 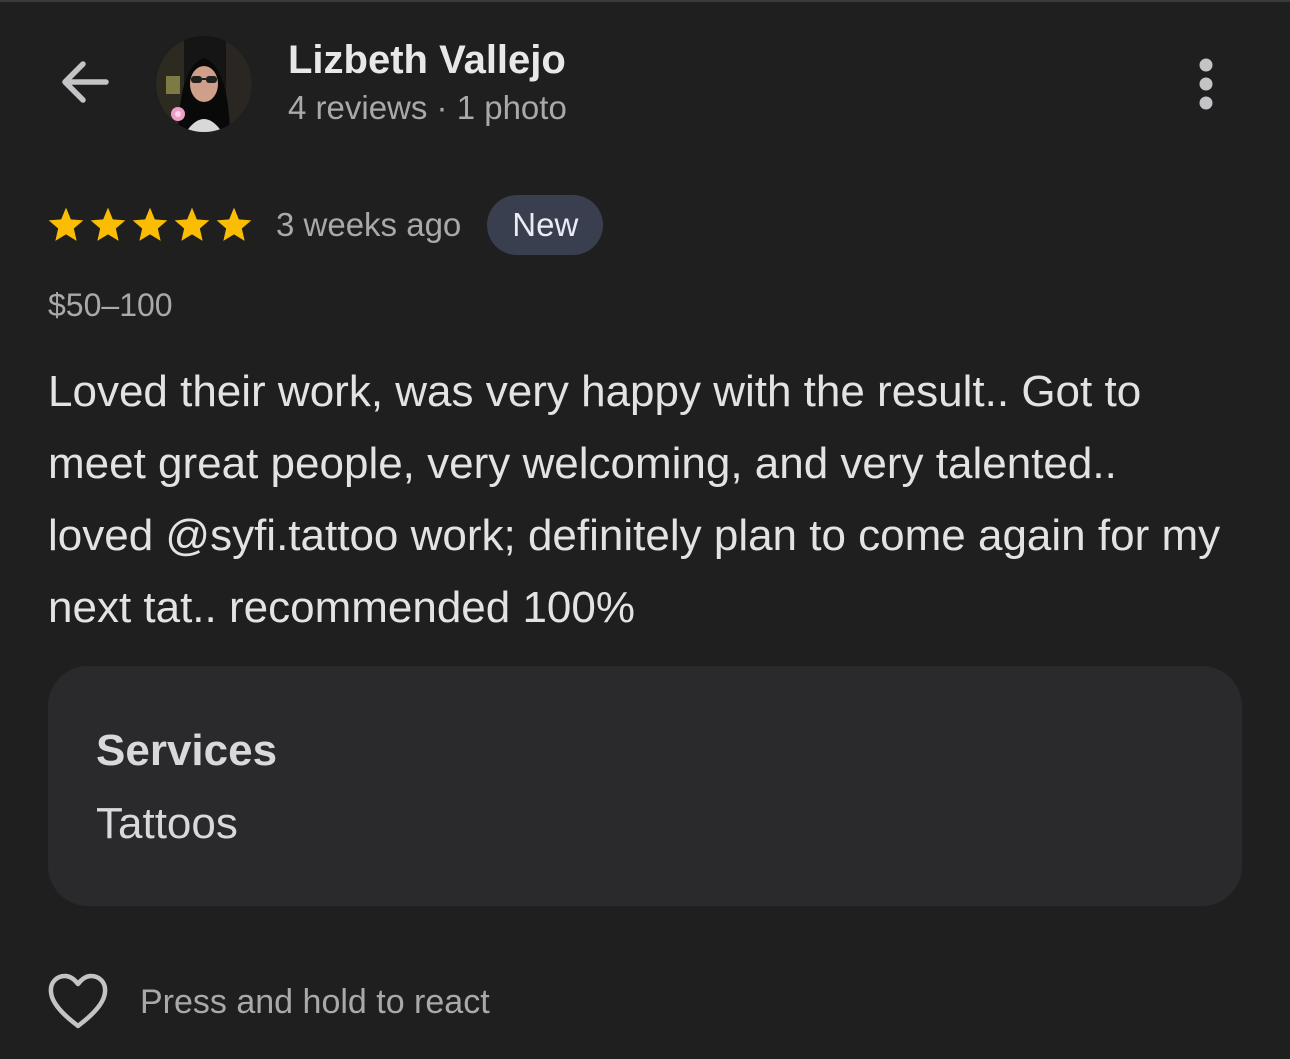 I want to click on review-date: 3 weeks ago, so click(x=369, y=224).